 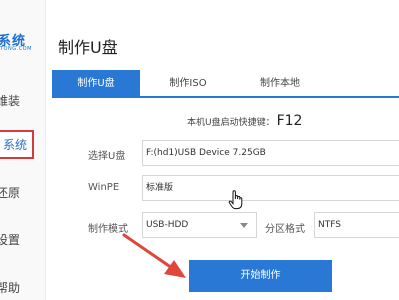 I want to click on page-title: 制作U盘, so click(x=88, y=47).